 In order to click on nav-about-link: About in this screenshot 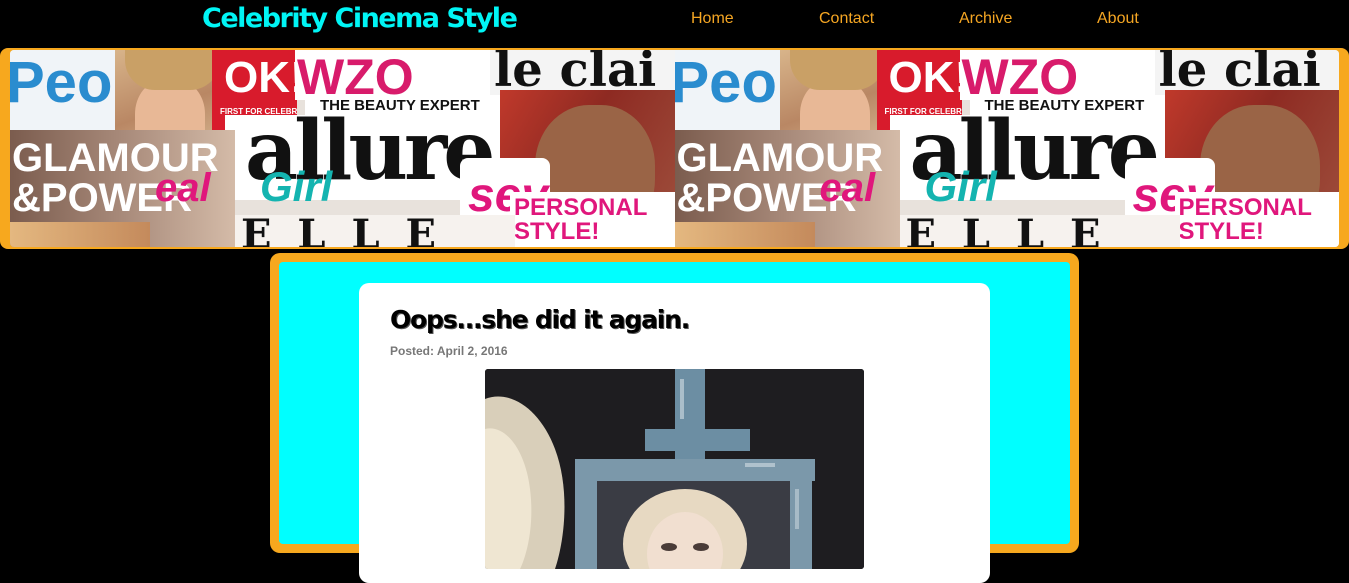, I will do `click(1118, 19)`.